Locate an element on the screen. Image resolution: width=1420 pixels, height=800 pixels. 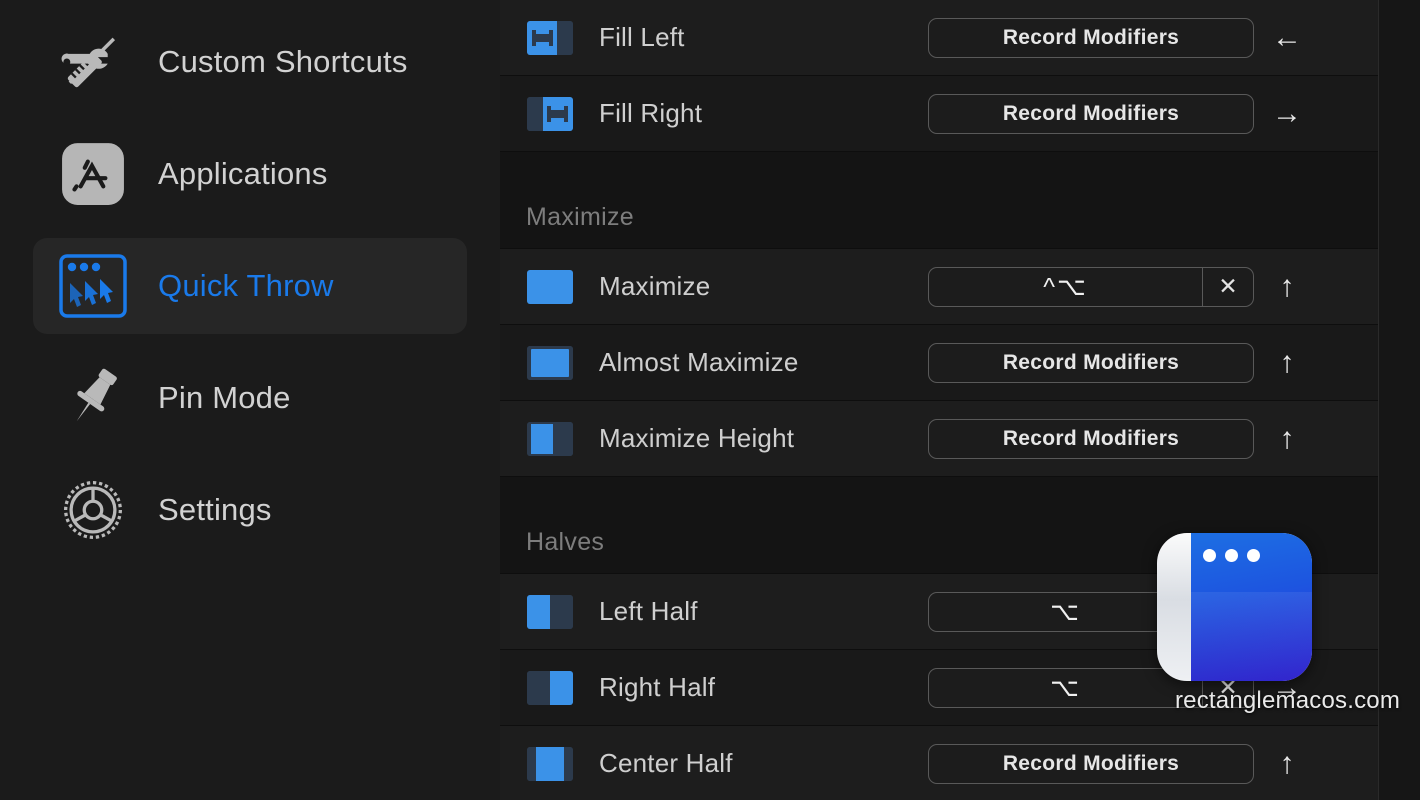
shortcut-field: ^⌥ is located at coordinates (1065, 286).